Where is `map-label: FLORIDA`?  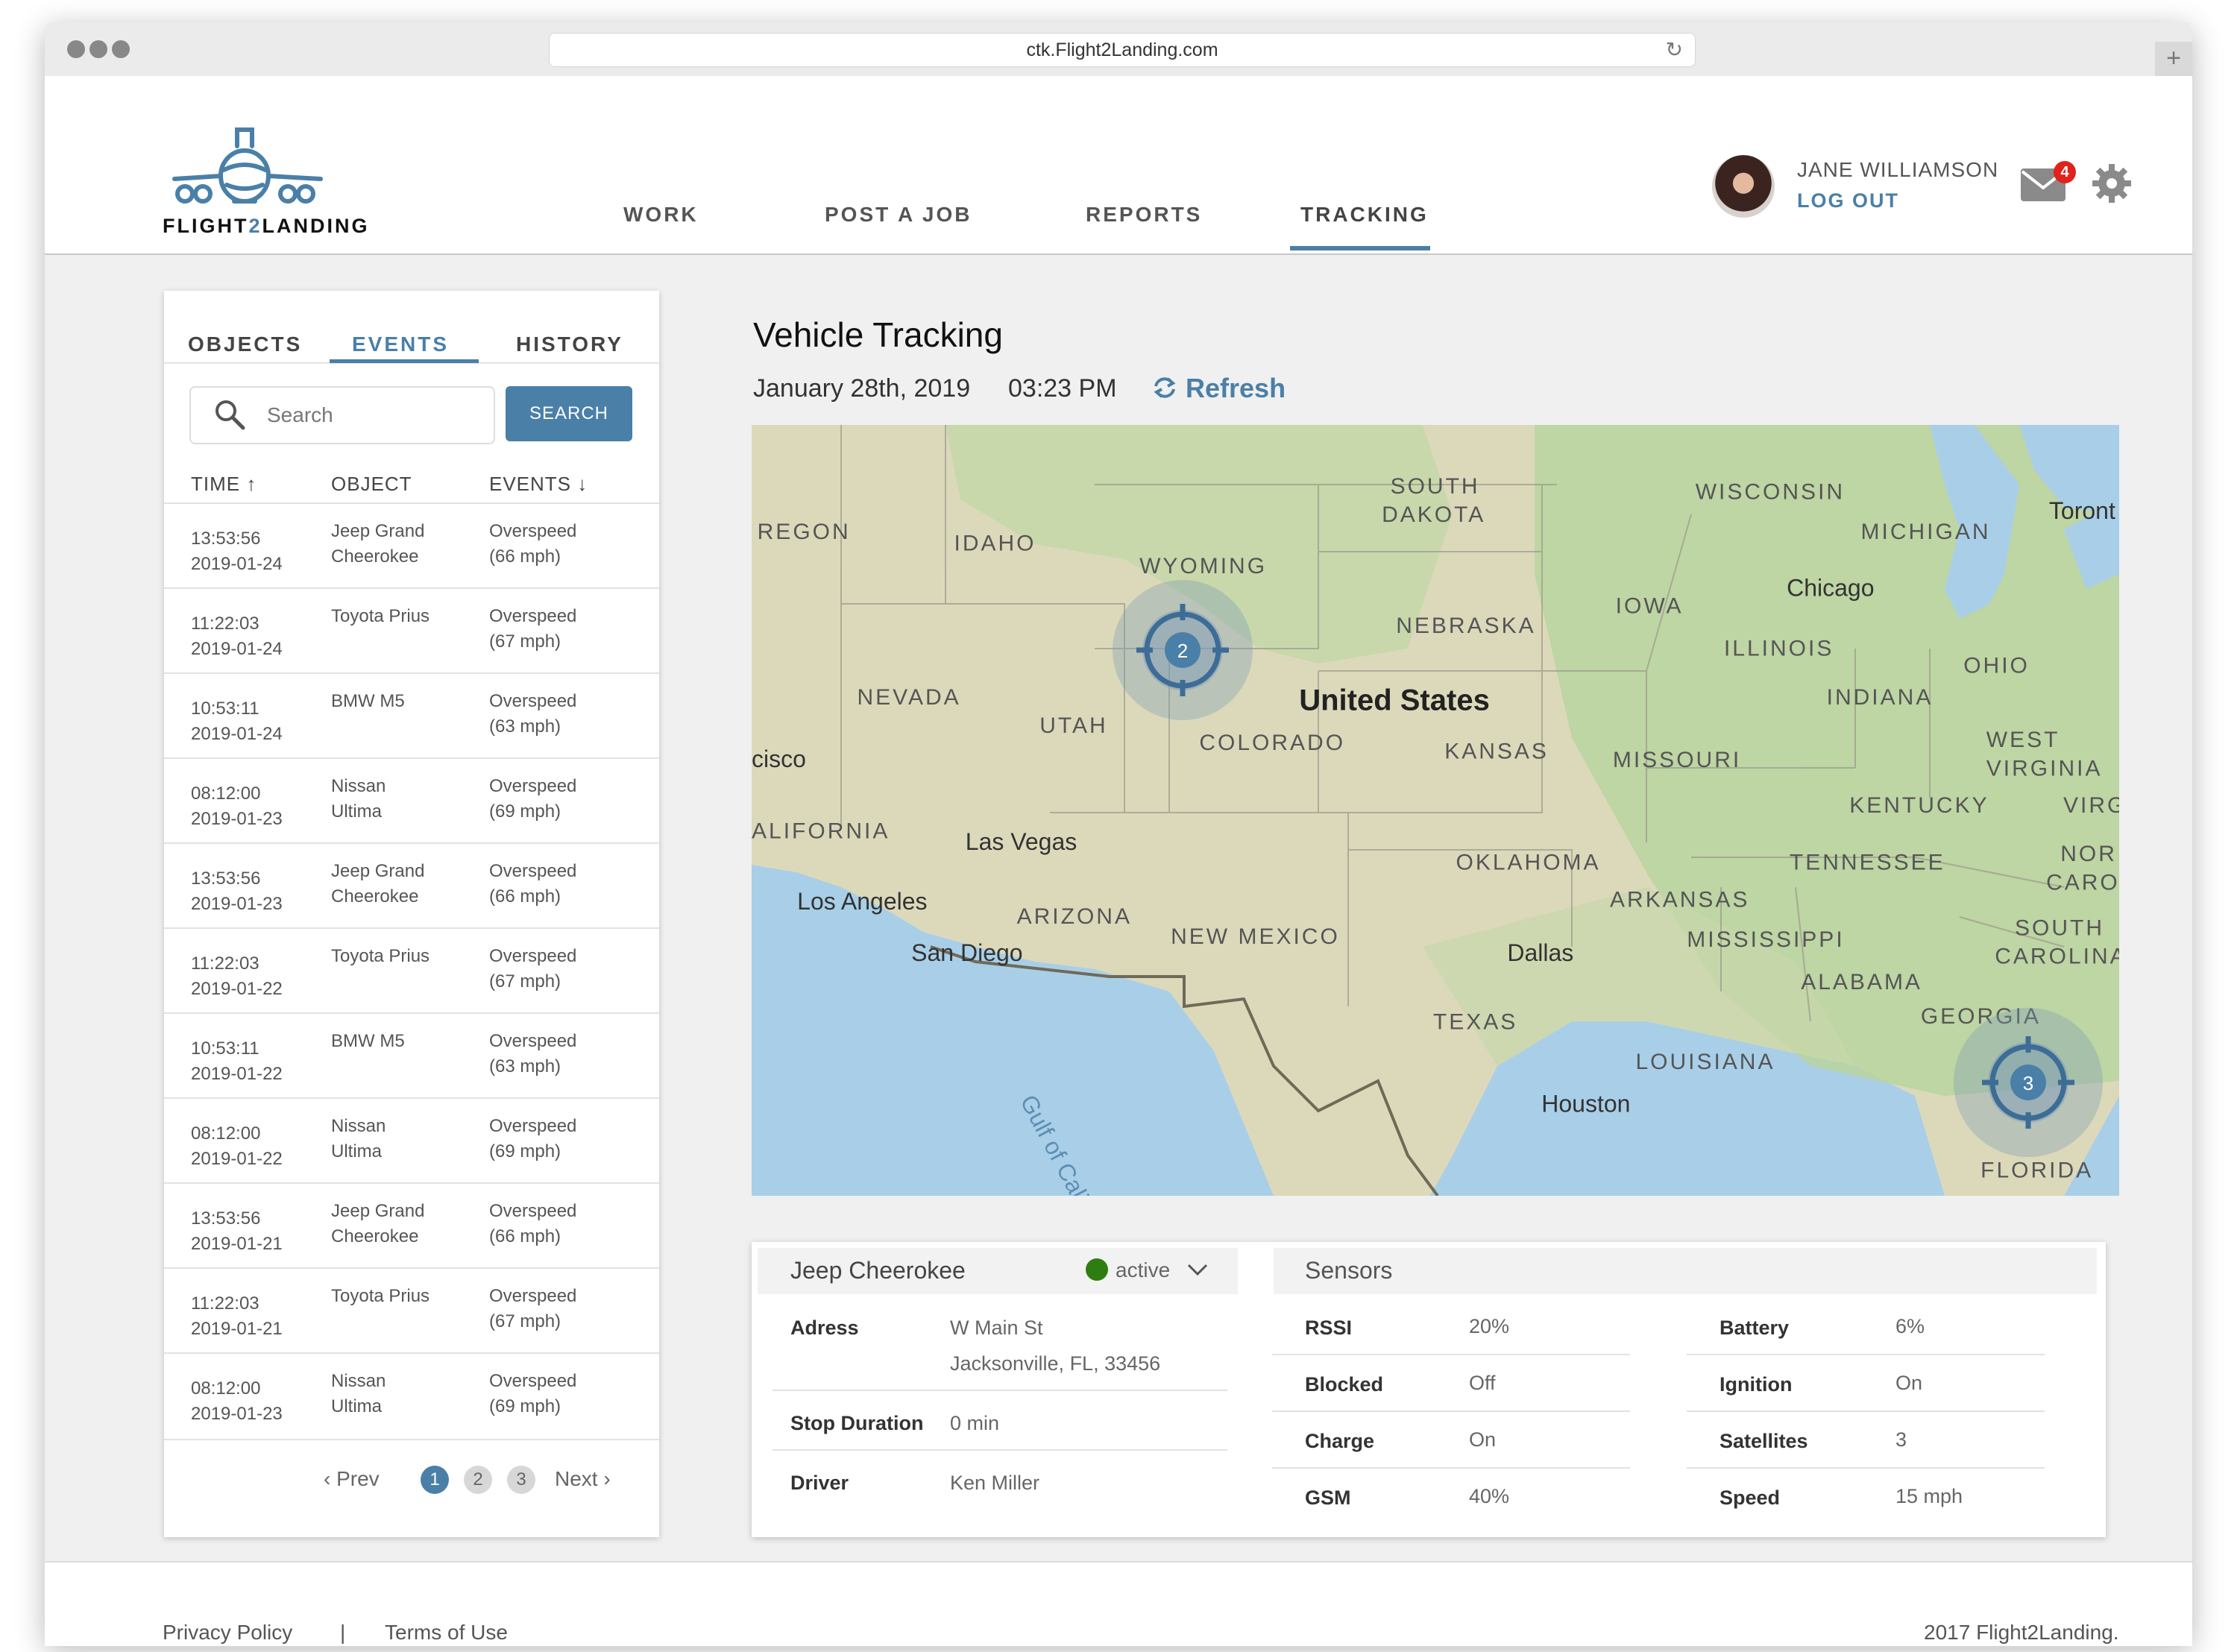 map-label: FLORIDA is located at coordinates (2036, 1171).